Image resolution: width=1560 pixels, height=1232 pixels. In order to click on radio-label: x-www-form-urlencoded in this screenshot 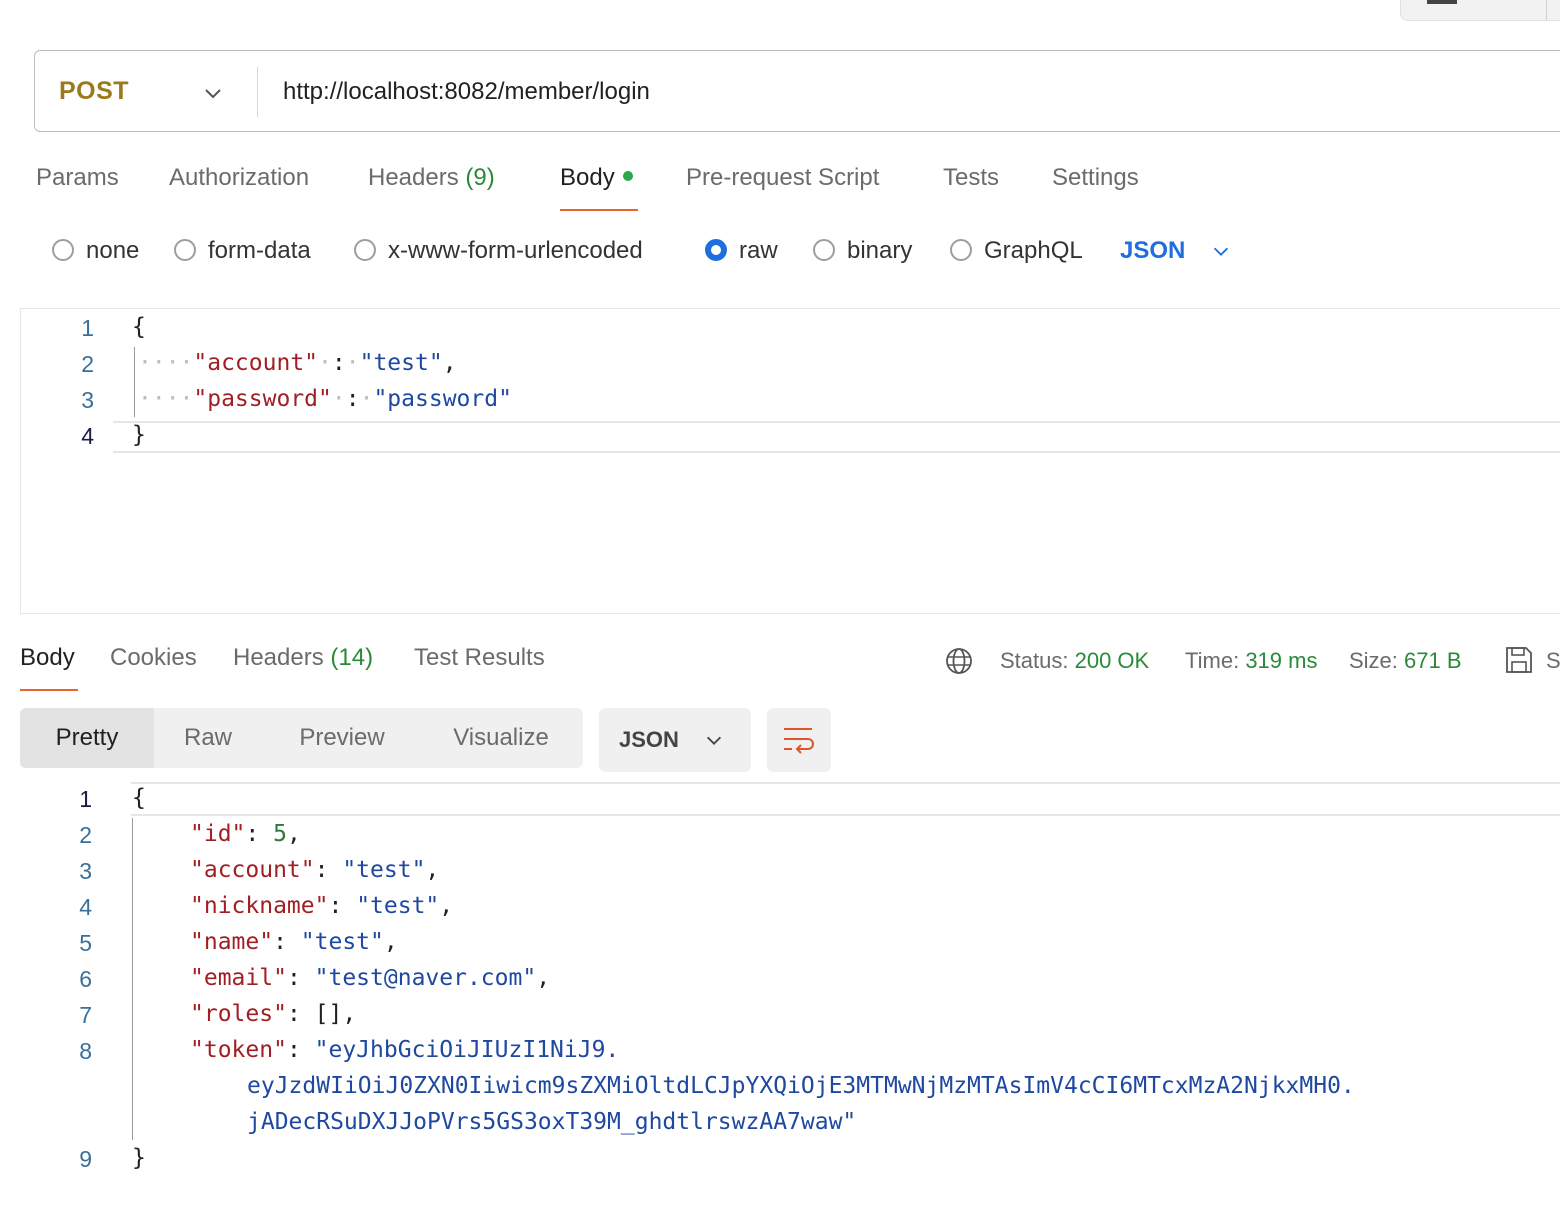, I will do `click(515, 250)`.